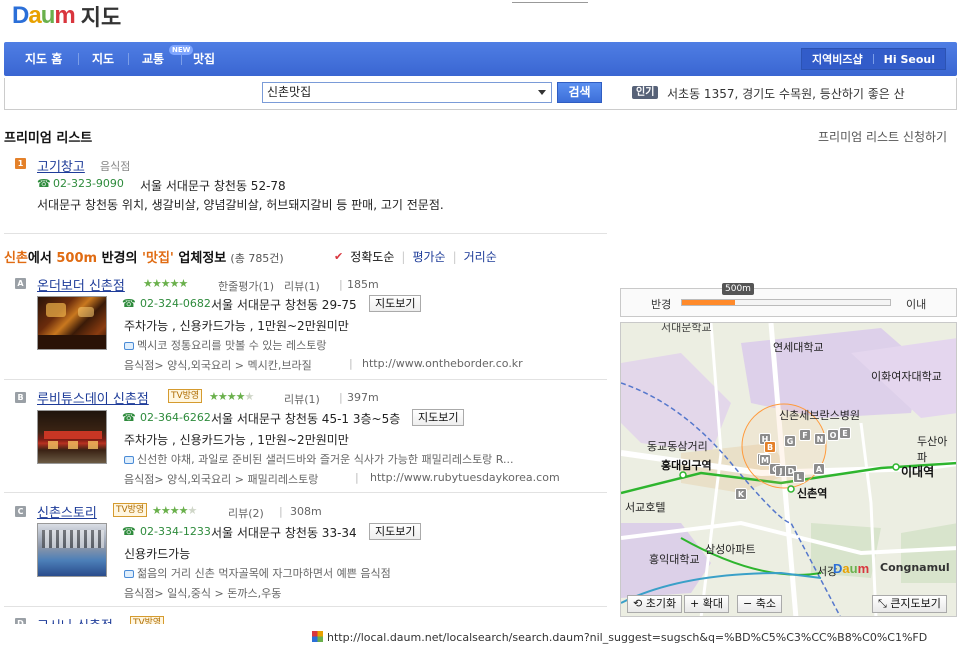 The image size is (968, 646). What do you see at coordinates (770, 447) in the screenshot?
I see `map-marker-b: B` at bounding box center [770, 447].